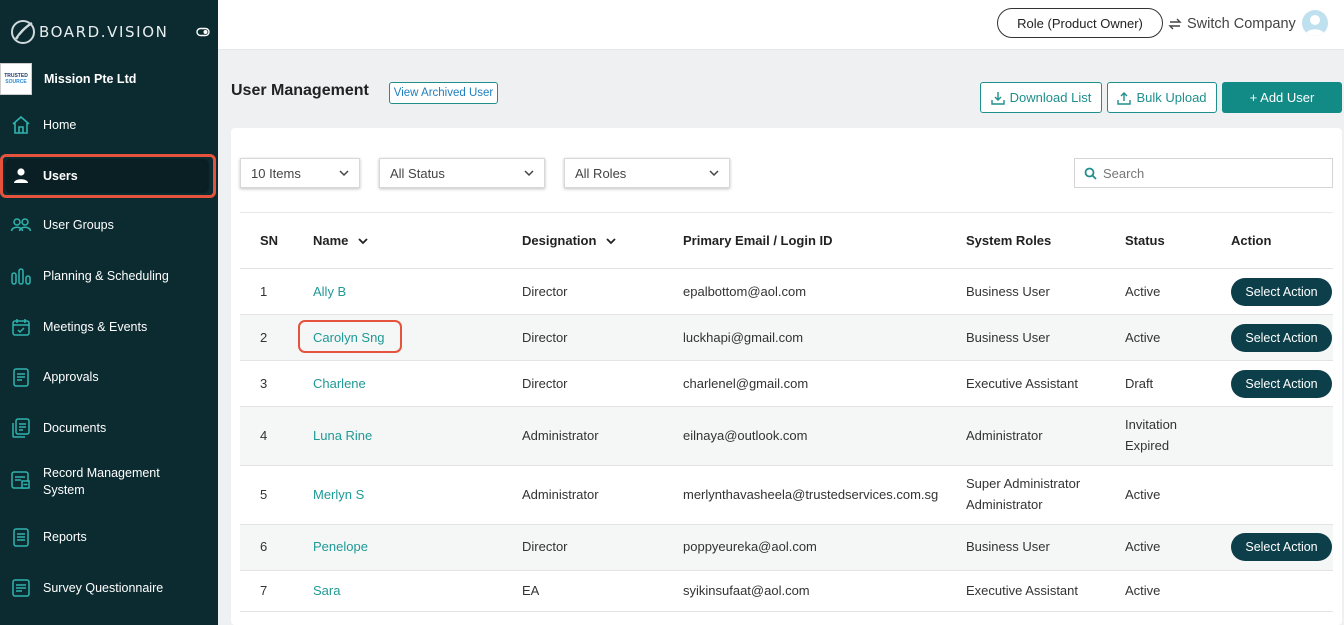 The width and height of the screenshot is (1344, 625). What do you see at coordinates (341, 240) in the screenshot?
I see `column-name: Name` at bounding box center [341, 240].